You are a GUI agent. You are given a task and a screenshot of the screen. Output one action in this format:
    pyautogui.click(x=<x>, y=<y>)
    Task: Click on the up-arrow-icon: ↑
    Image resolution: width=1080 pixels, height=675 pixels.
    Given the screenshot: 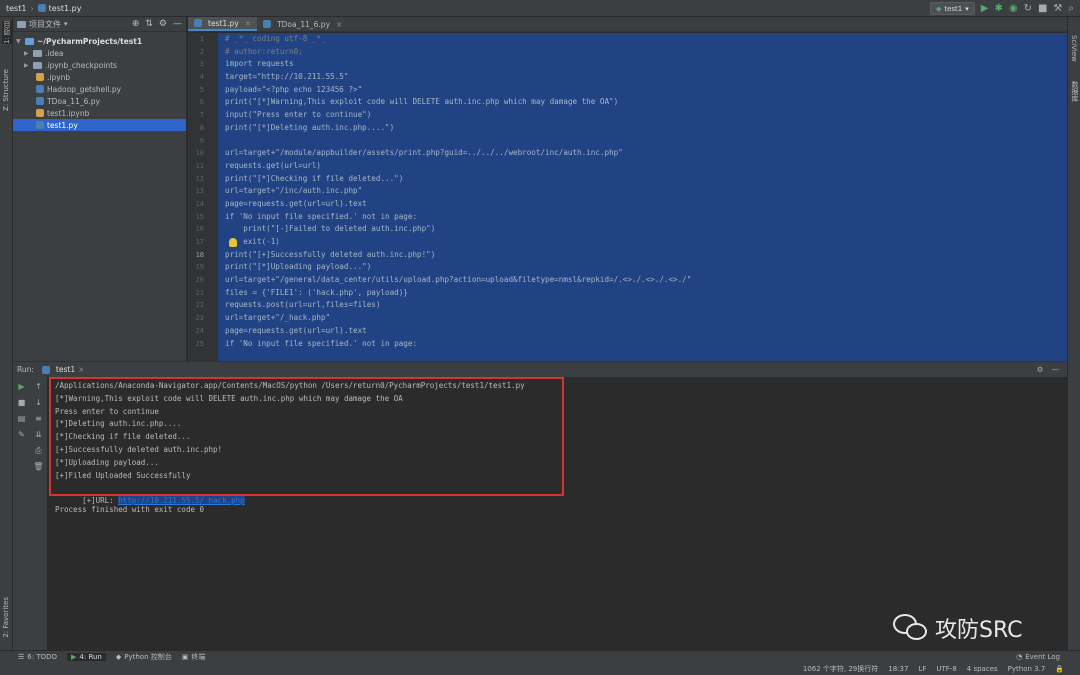 What is the action you would take?
    pyautogui.click(x=38, y=386)
    